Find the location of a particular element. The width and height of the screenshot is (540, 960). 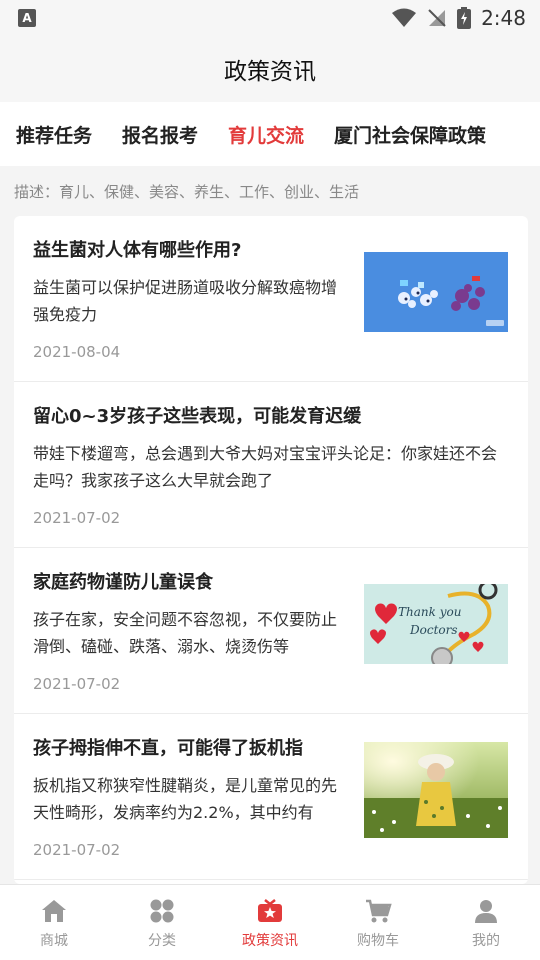

category-icon is located at coordinates (162, 911).